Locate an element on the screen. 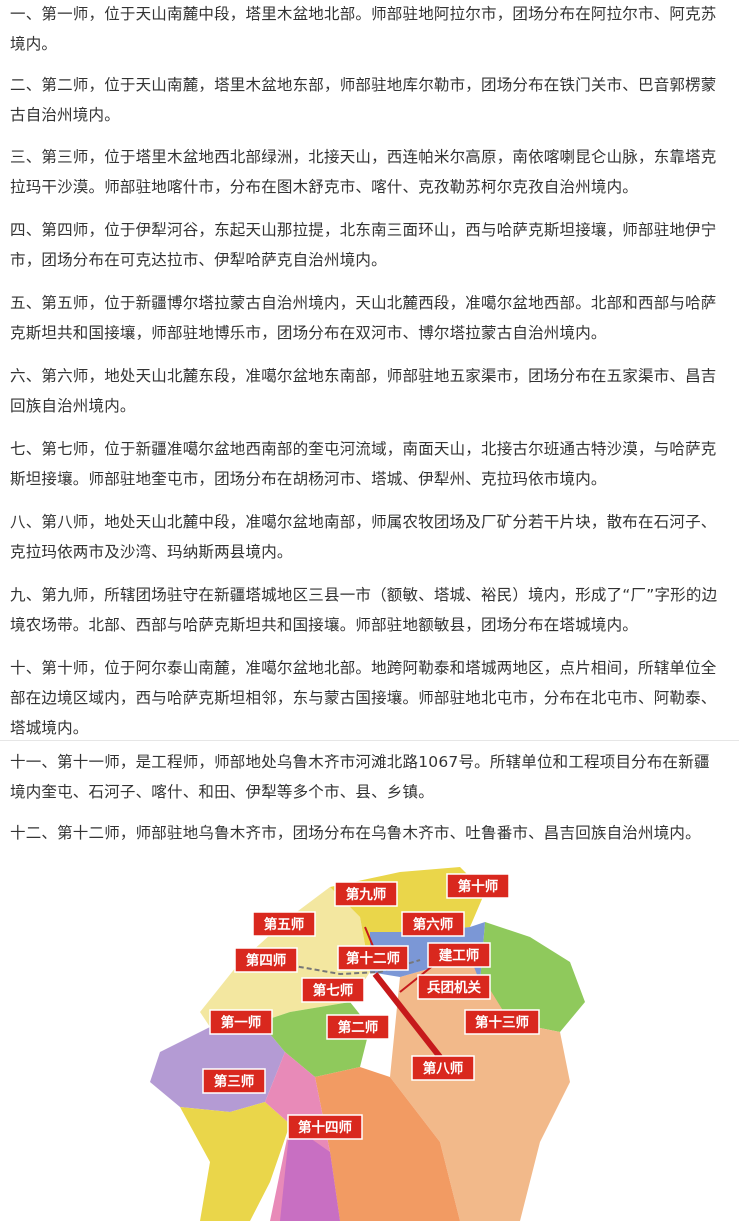 Image resolution: width=739 pixels, height=1221 pixels. map-label-text: 第三师 is located at coordinates (234, 1081).